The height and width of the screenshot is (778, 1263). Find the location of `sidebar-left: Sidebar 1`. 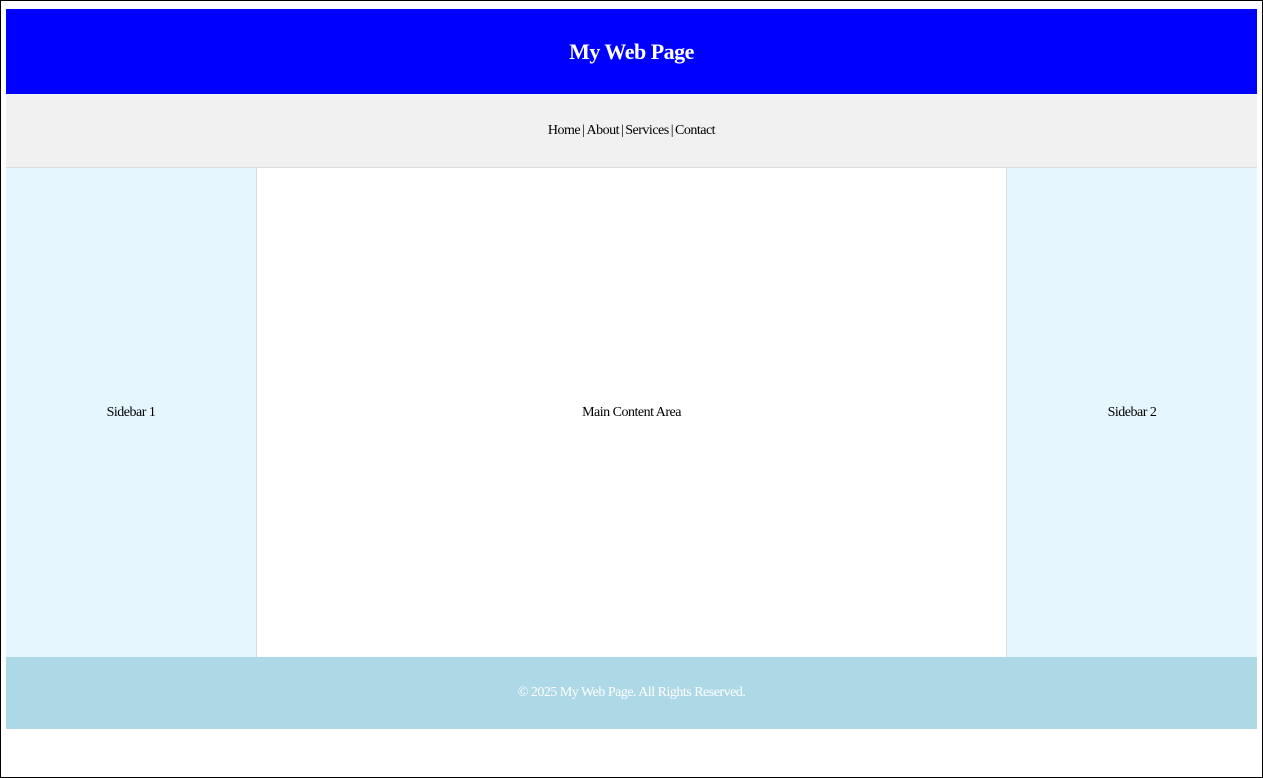

sidebar-left: Sidebar 1 is located at coordinates (131, 412).